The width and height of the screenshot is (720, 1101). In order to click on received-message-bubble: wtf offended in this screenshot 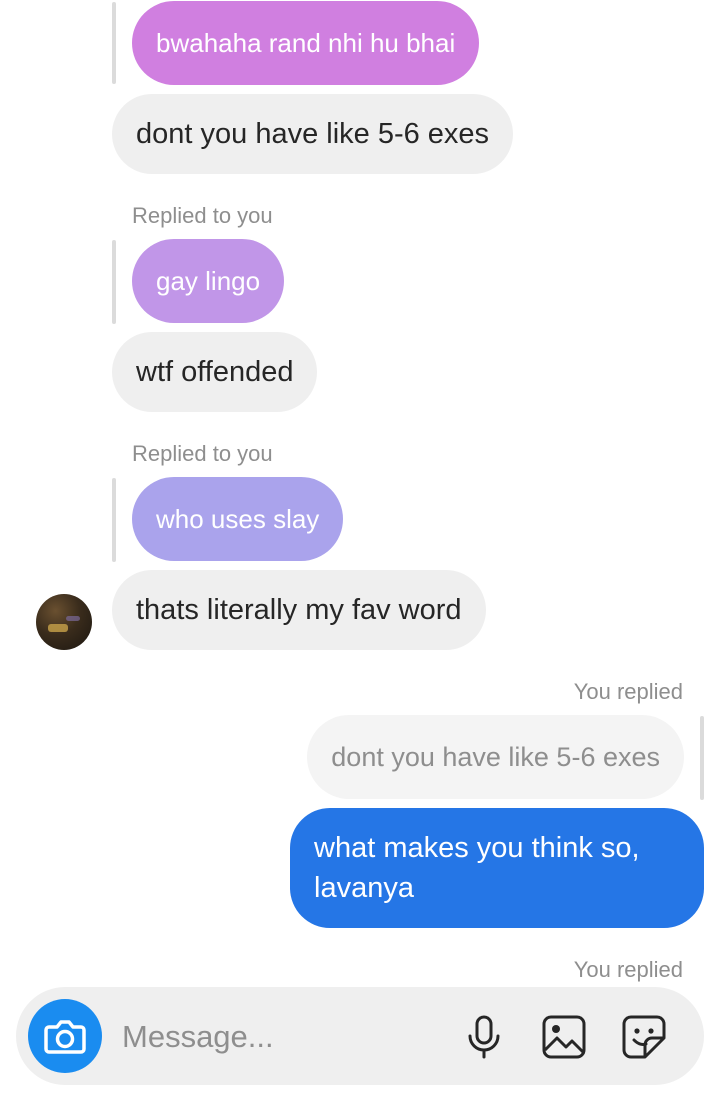, I will do `click(215, 372)`.